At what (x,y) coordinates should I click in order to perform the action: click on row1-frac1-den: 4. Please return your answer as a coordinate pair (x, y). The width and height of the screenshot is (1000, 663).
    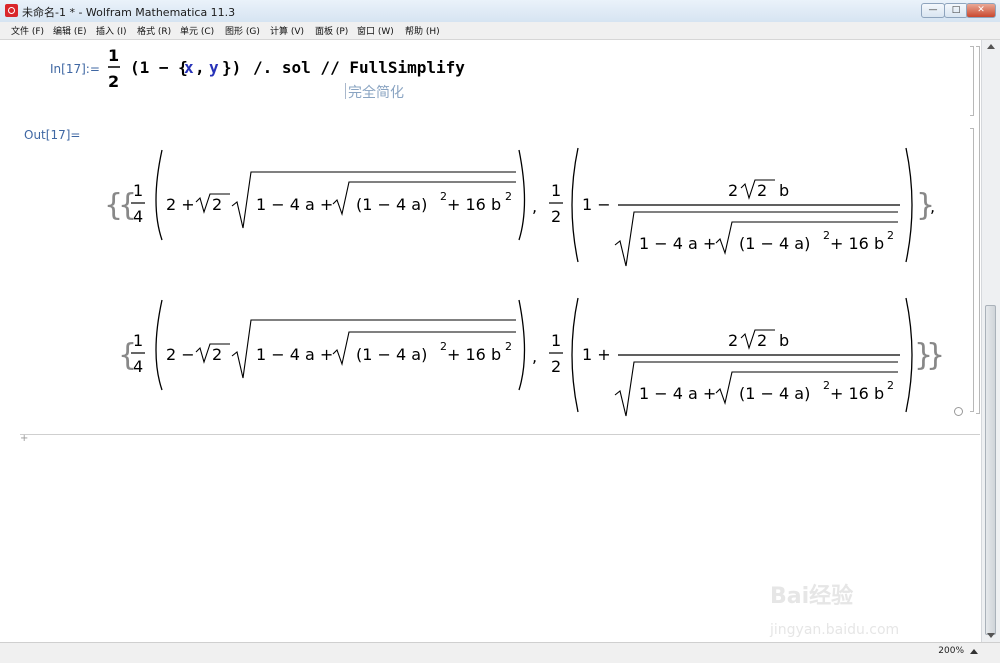
    Looking at the image, I should click on (138, 216).